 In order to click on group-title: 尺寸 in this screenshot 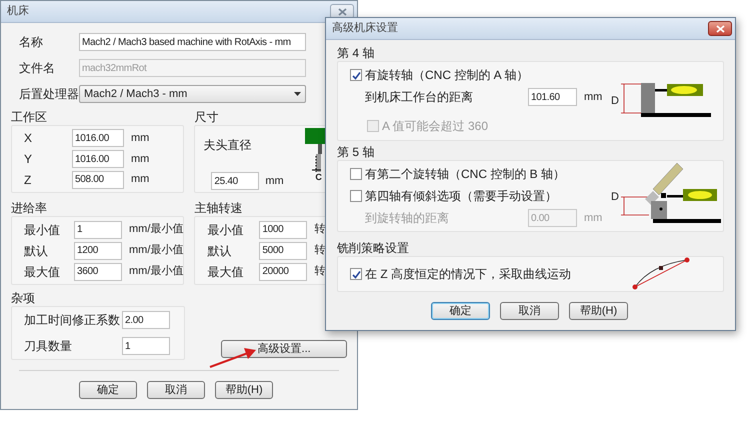, I will do `click(207, 117)`.